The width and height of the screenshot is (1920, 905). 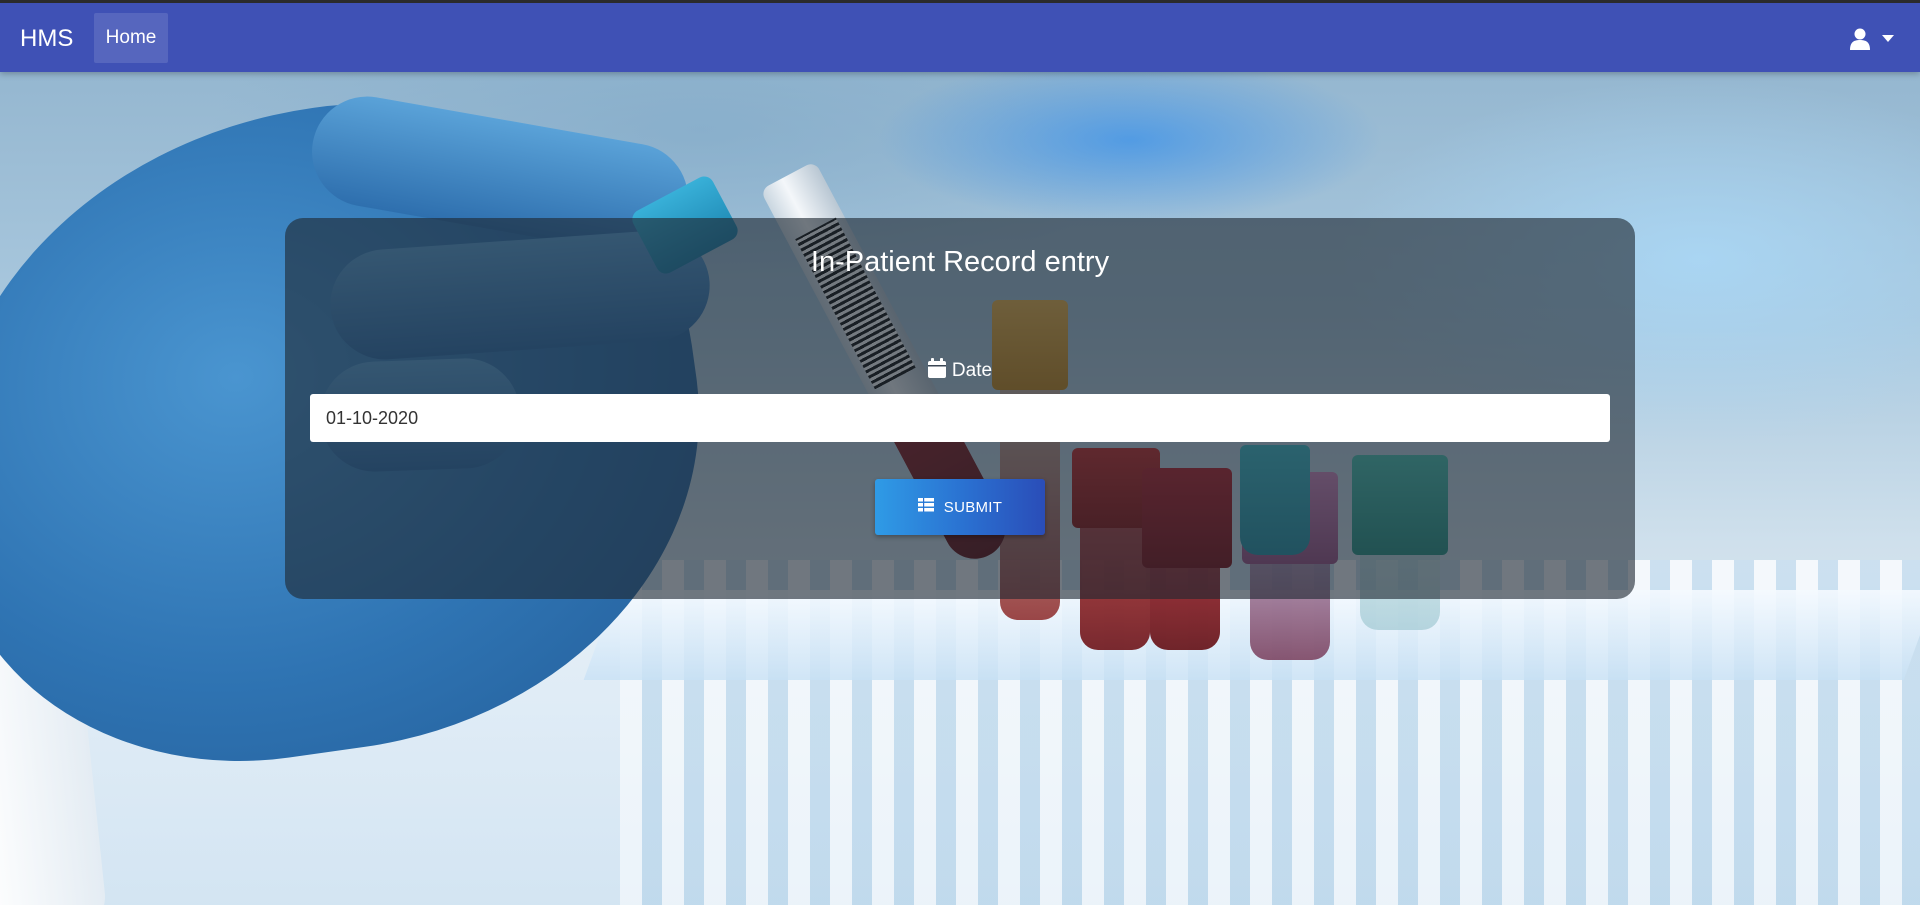 I want to click on brand-link: HMS, so click(x=46, y=39).